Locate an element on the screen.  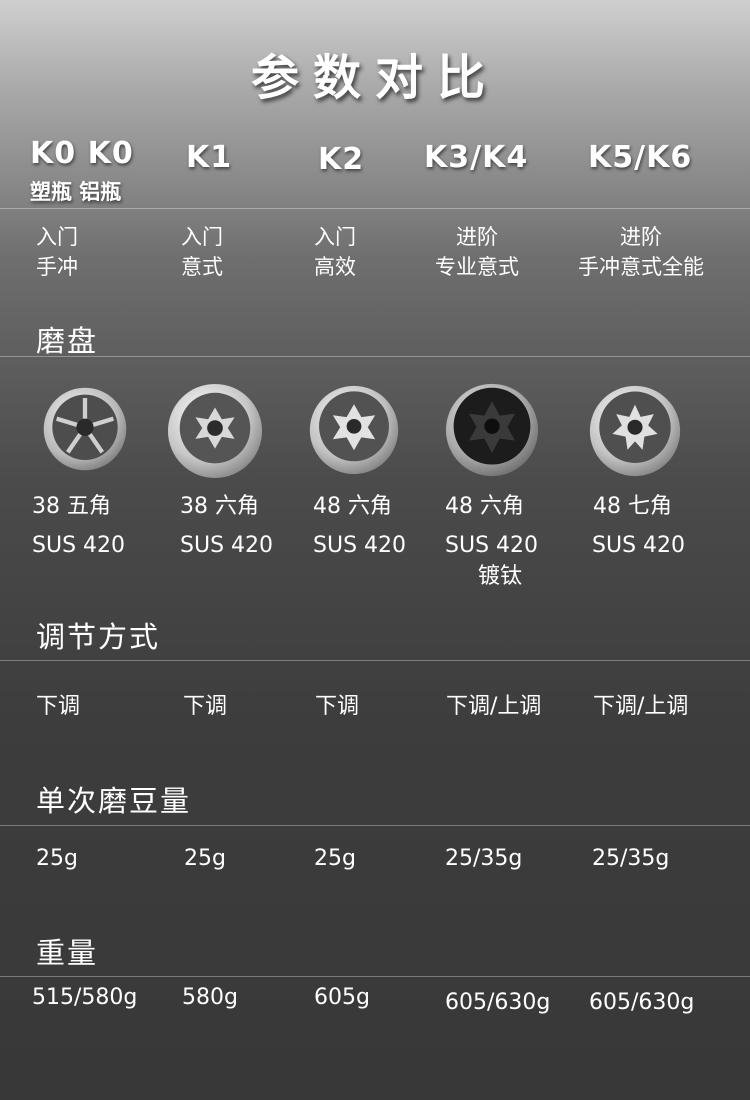
adjust-k1: 下调 is located at coordinates (205, 706).